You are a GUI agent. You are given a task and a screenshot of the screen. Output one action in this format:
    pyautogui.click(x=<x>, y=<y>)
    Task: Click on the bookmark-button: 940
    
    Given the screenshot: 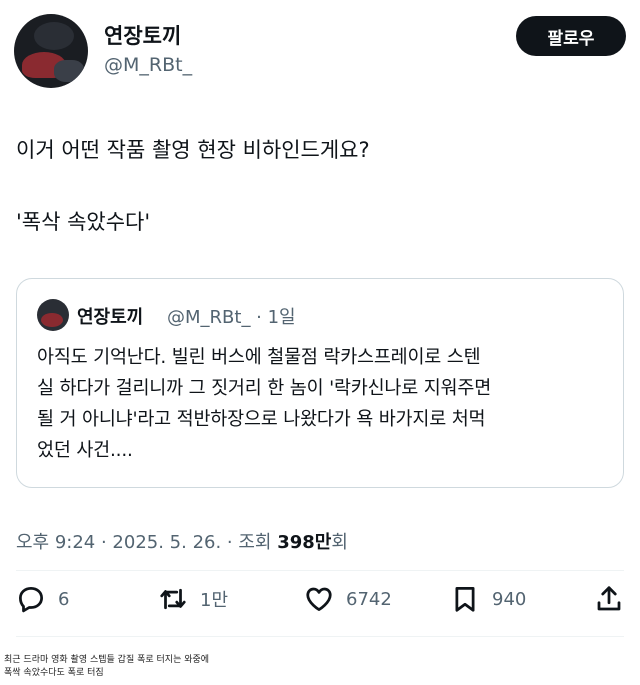 What is the action you would take?
    pyautogui.click(x=488, y=599)
    